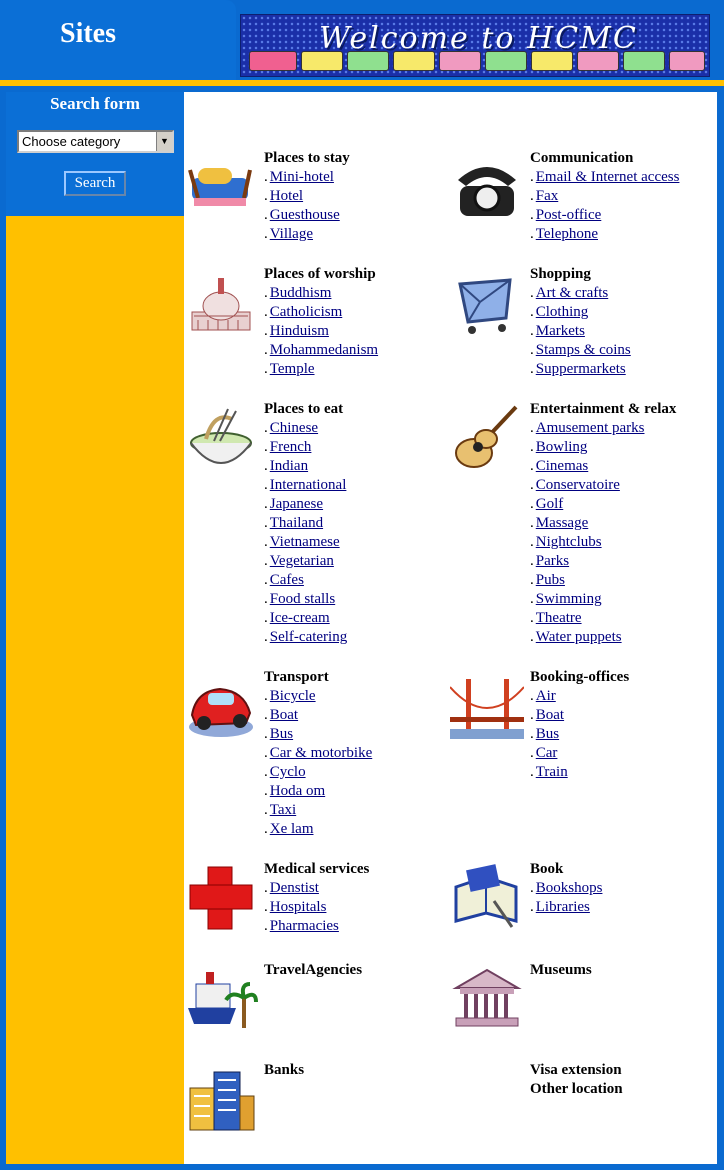 Image resolution: width=724 pixels, height=1170 pixels. What do you see at coordinates (289, 466) in the screenshot?
I see `category-link: Indian` at bounding box center [289, 466].